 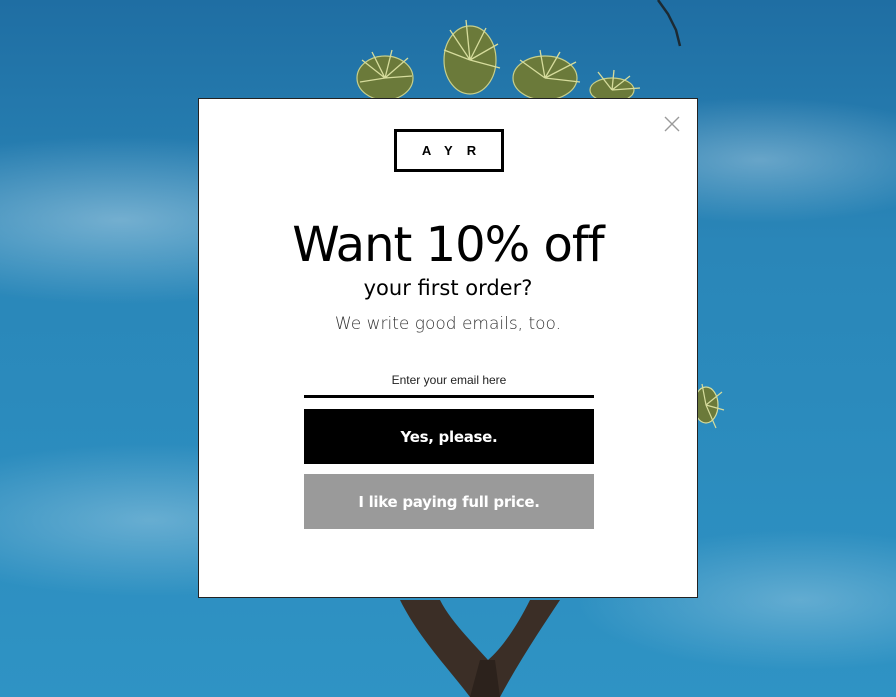 I want to click on decline-discount-button: I like paying full price., so click(x=449, y=501).